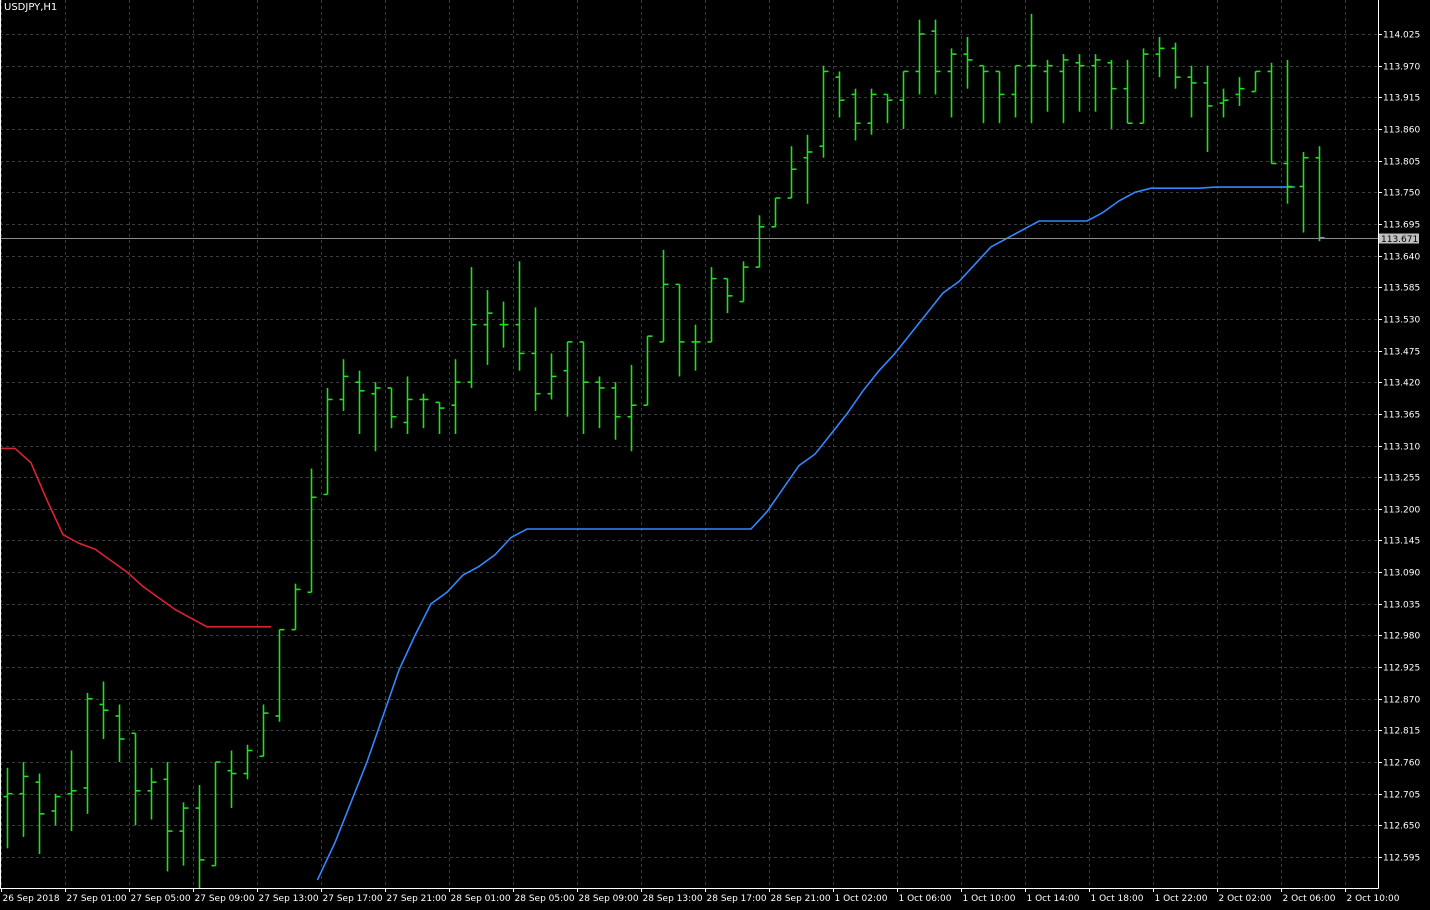 This screenshot has width=1430, height=910. What do you see at coordinates (417, 899) in the screenshot?
I see `time-tick-label: 27 Sep 21:00` at bounding box center [417, 899].